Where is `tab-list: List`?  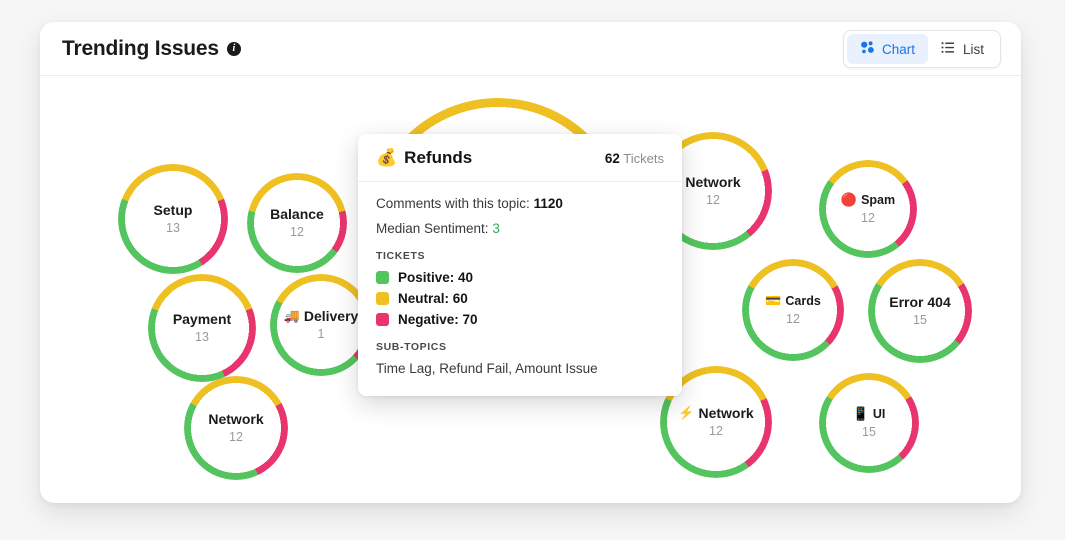
tab-list: List is located at coordinates (962, 49).